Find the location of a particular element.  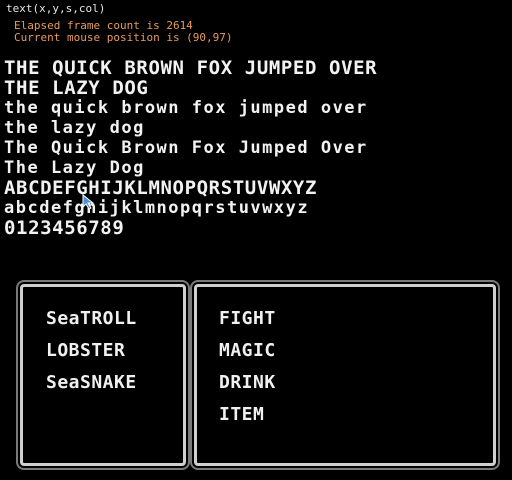

enemy-seasnake: SeaSNAKE is located at coordinates (91, 383).